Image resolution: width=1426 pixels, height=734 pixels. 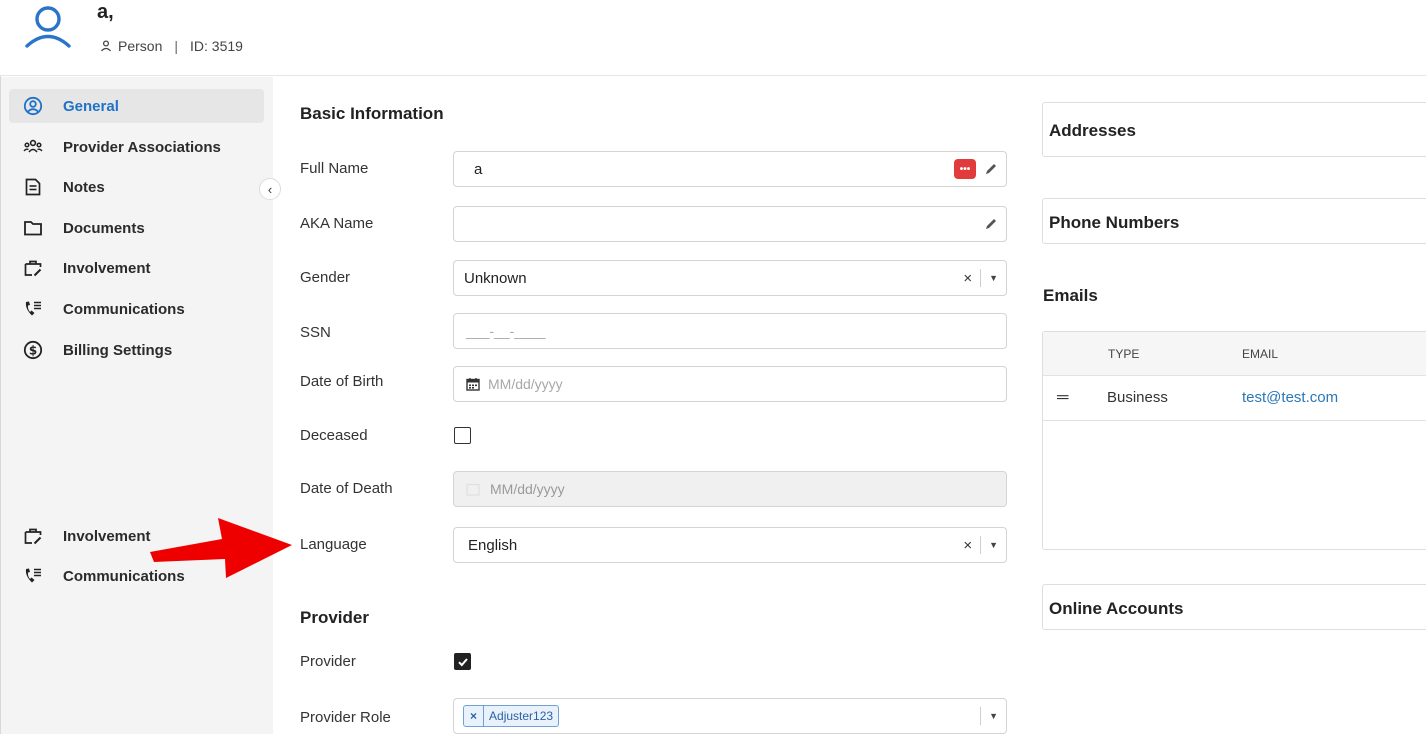 I want to click on note-icon, so click(x=33, y=187).